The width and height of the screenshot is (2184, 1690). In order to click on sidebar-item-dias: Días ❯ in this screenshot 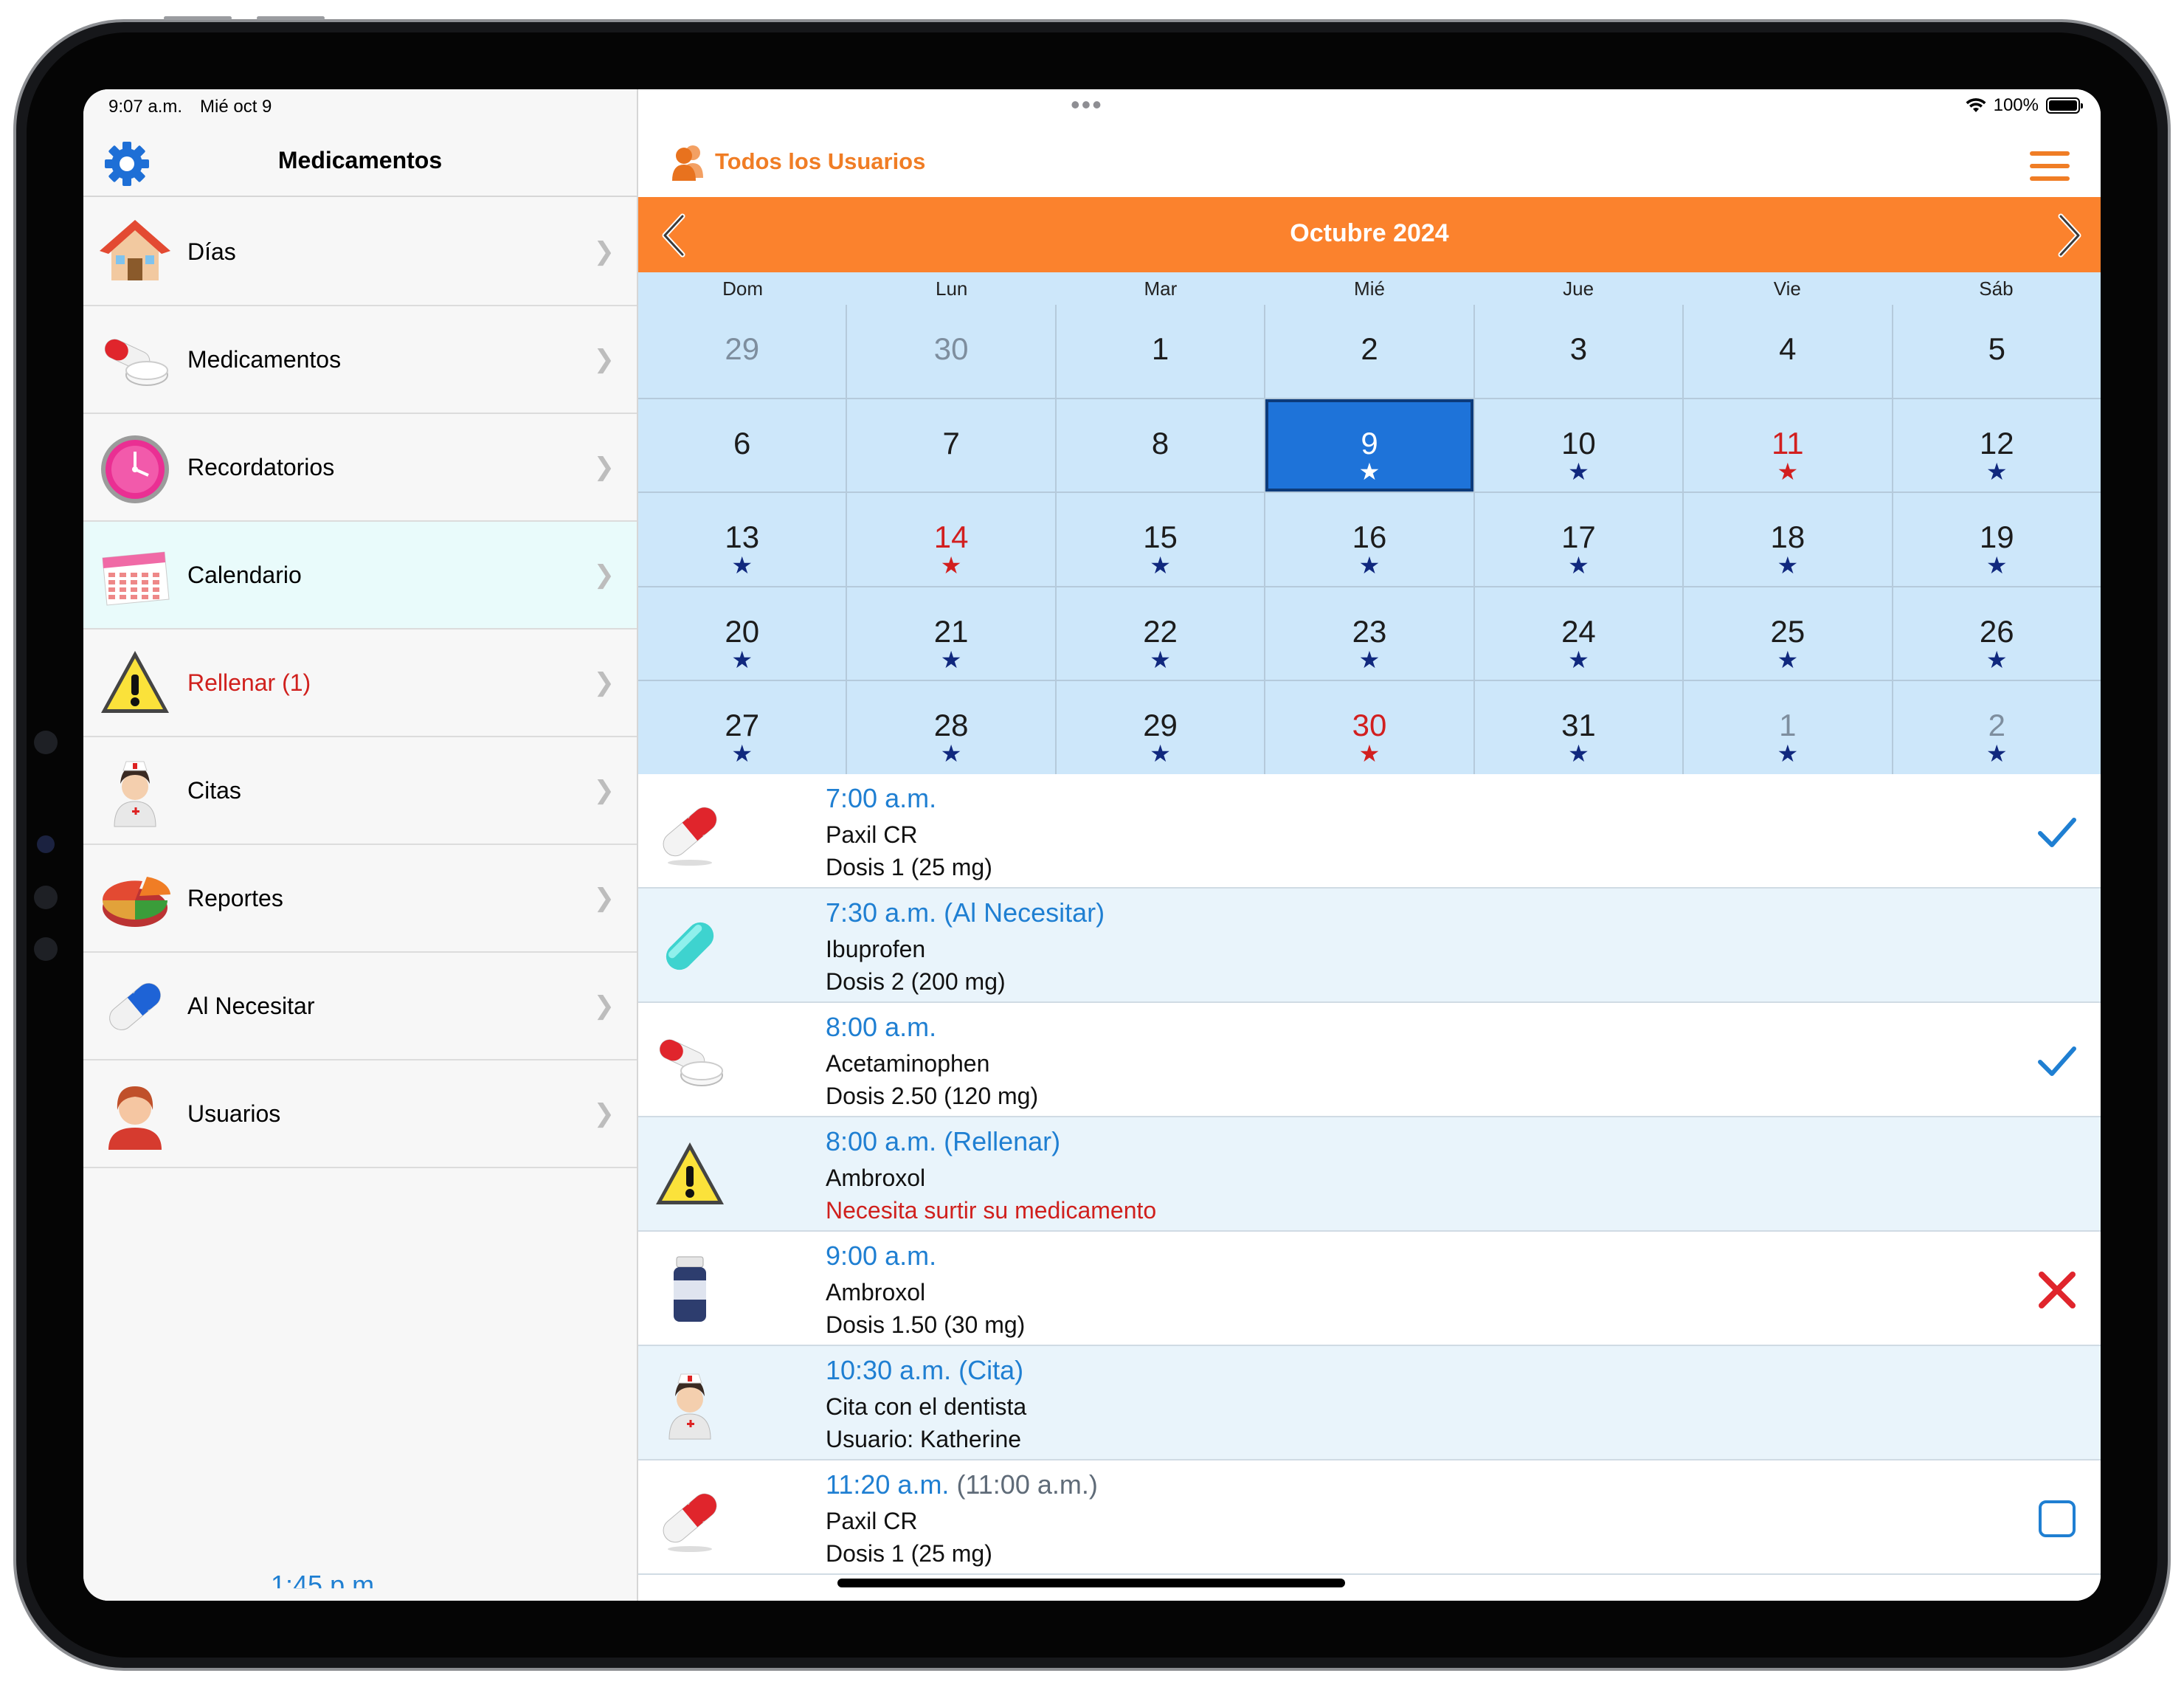, I will do `click(360, 252)`.